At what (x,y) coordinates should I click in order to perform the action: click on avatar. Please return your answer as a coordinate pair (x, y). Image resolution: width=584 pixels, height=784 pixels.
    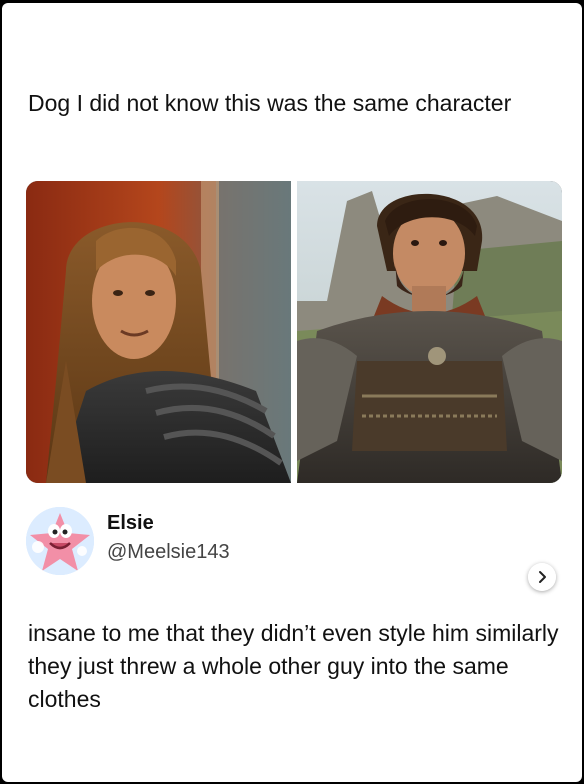
    Looking at the image, I should click on (60, 541).